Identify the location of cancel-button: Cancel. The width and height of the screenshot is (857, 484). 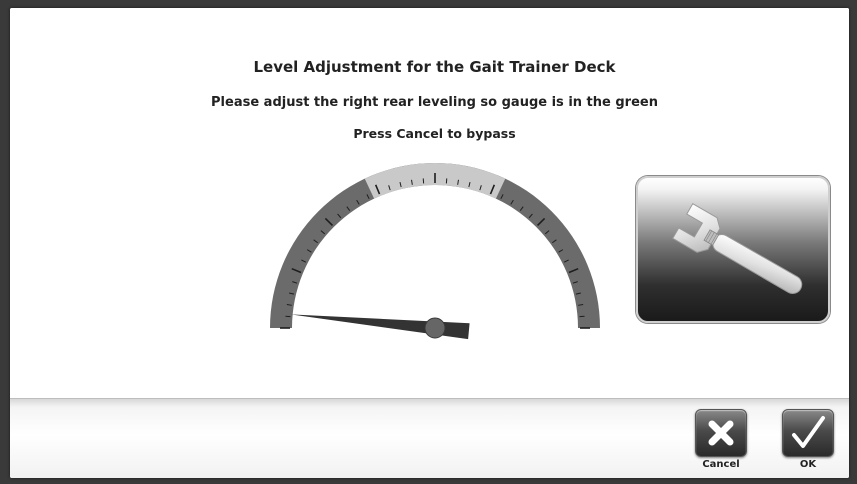
(721, 439).